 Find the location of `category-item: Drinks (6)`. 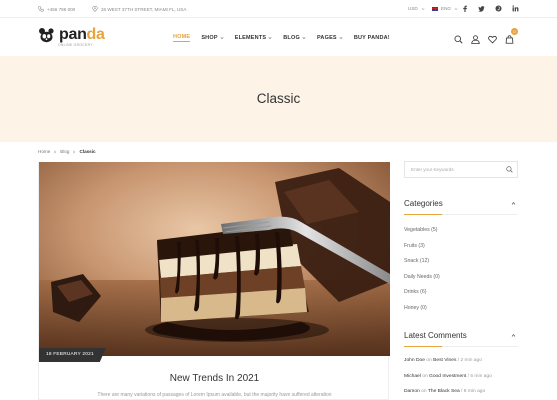

category-item: Drinks (6) is located at coordinates (461, 297).